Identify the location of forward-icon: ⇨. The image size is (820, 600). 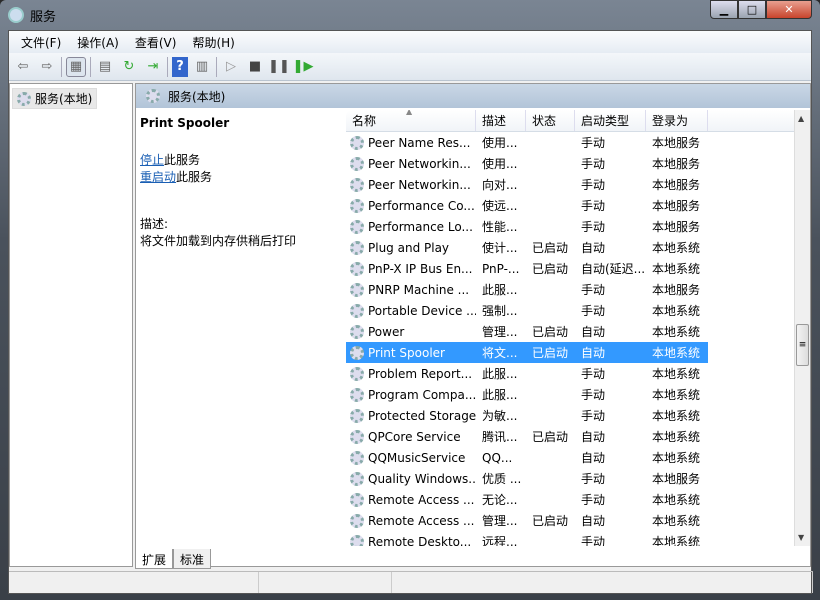
(47, 67).